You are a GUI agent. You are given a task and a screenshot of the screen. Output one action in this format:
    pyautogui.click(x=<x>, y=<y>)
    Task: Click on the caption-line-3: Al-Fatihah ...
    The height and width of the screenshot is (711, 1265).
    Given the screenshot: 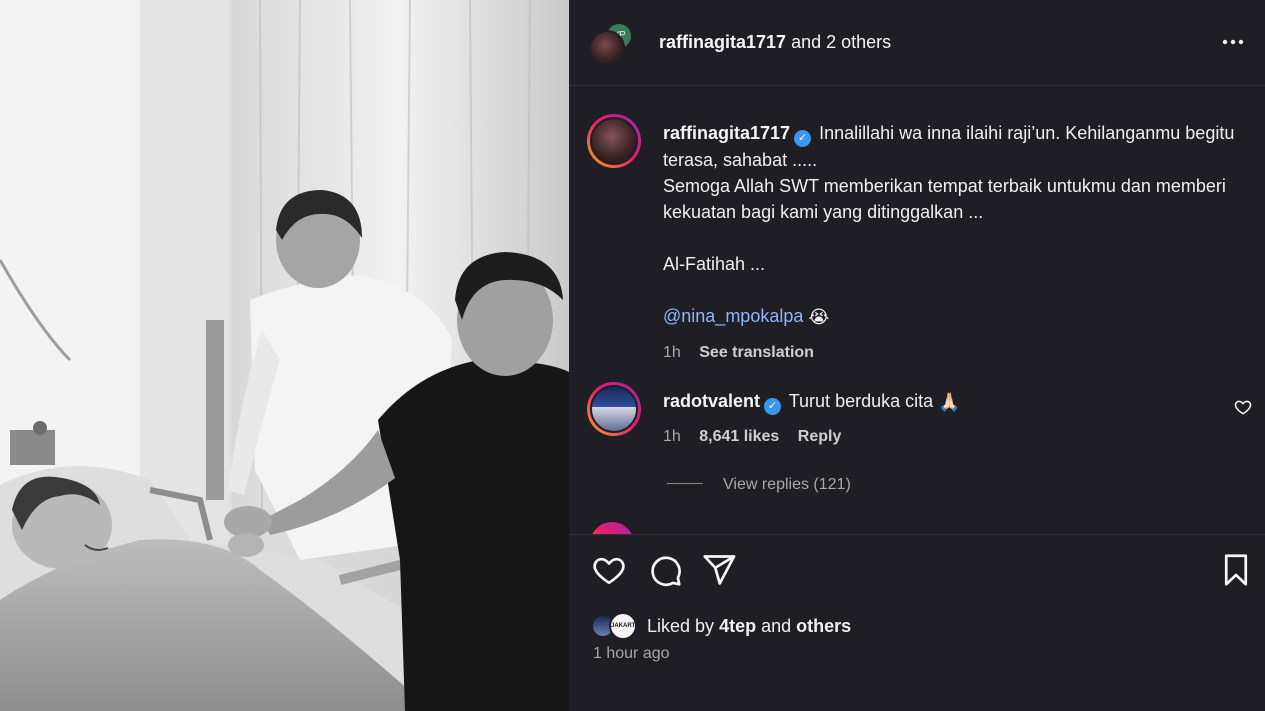 What is the action you would take?
    pyautogui.click(x=714, y=264)
    